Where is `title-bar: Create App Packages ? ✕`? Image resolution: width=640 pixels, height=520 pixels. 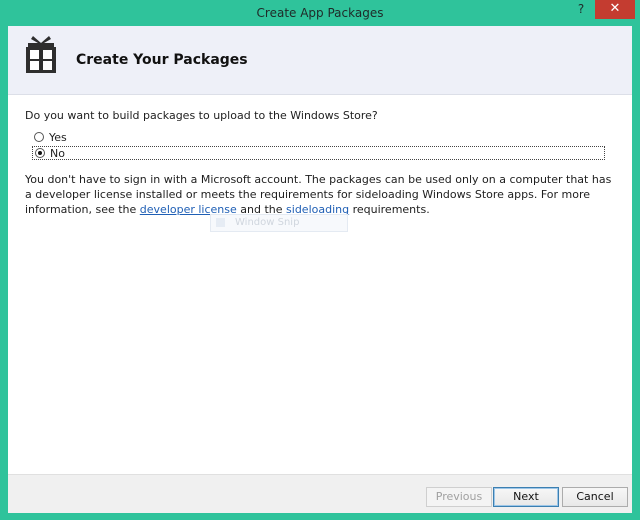 title-bar: Create App Packages ? ✕ is located at coordinates (320, 13).